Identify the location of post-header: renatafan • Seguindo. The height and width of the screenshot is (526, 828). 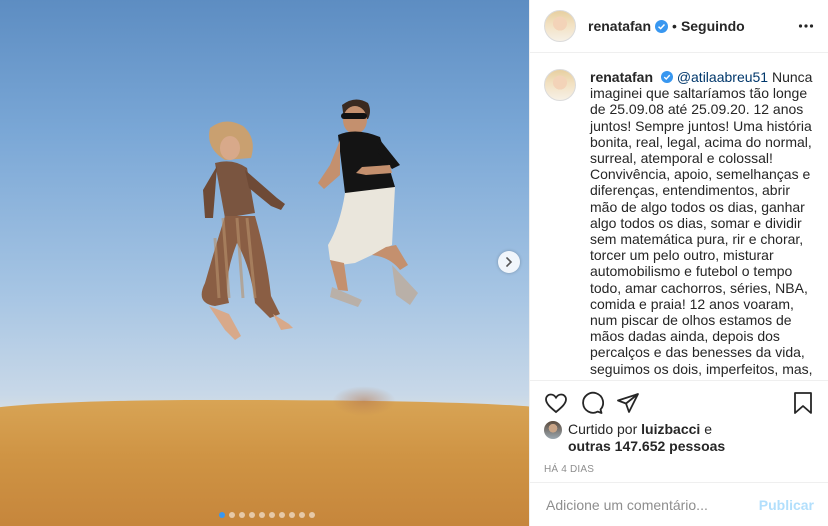
(679, 26).